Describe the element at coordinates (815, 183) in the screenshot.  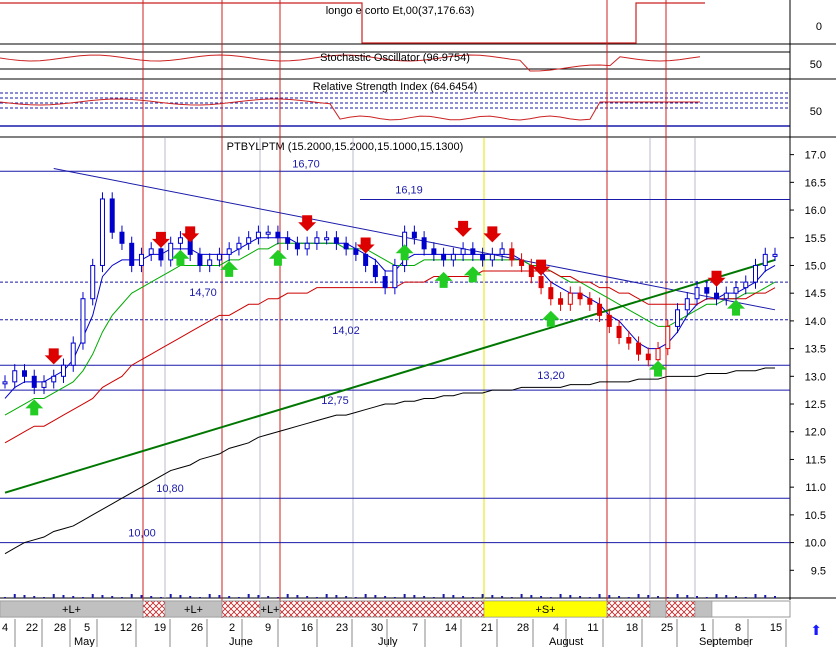
I see `y-tick-label: 16.5` at that location.